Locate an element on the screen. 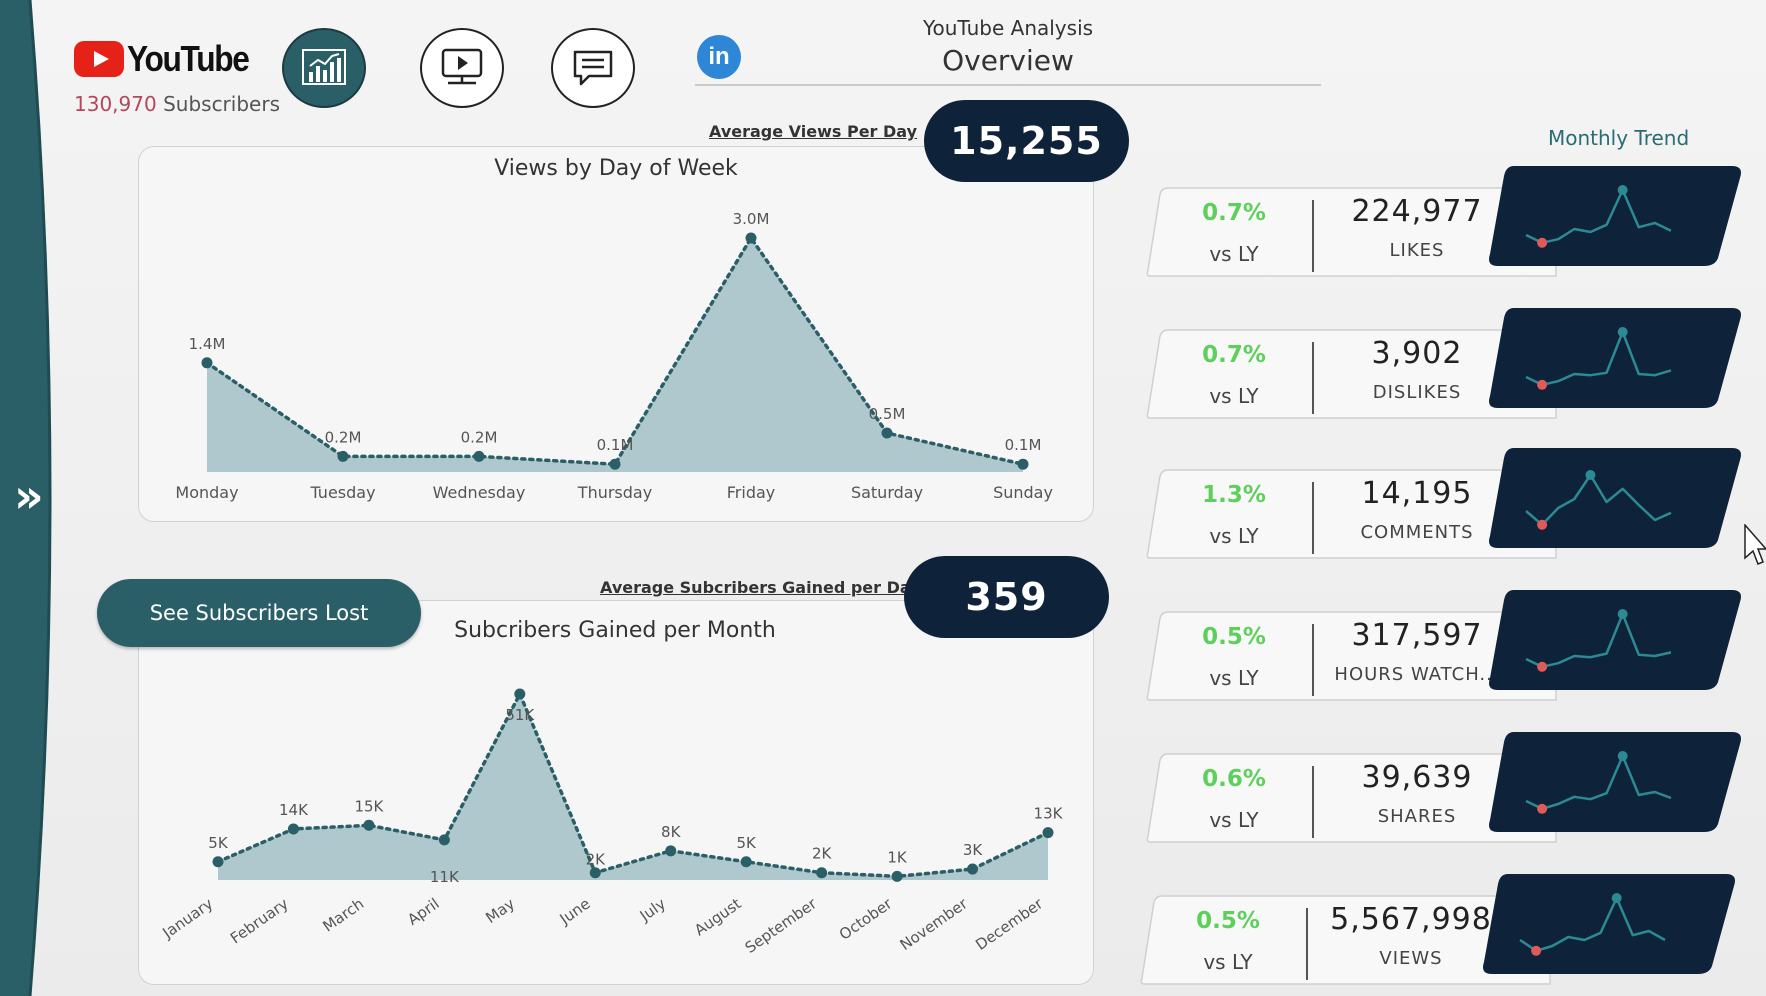  double-chevron-right-icon: » is located at coordinates (40, 496).